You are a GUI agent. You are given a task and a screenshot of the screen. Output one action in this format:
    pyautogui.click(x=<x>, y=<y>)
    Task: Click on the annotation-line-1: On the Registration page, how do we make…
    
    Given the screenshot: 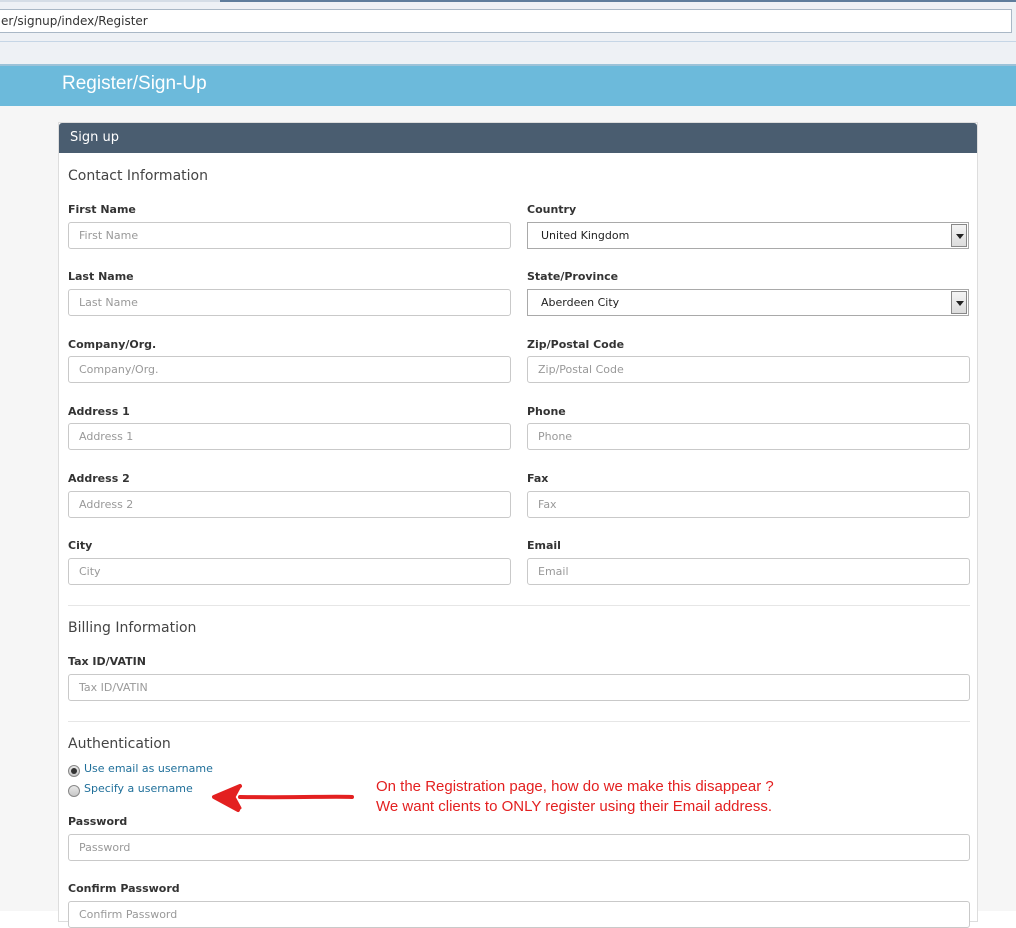 What is the action you would take?
    pyautogui.click(x=575, y=786)
    